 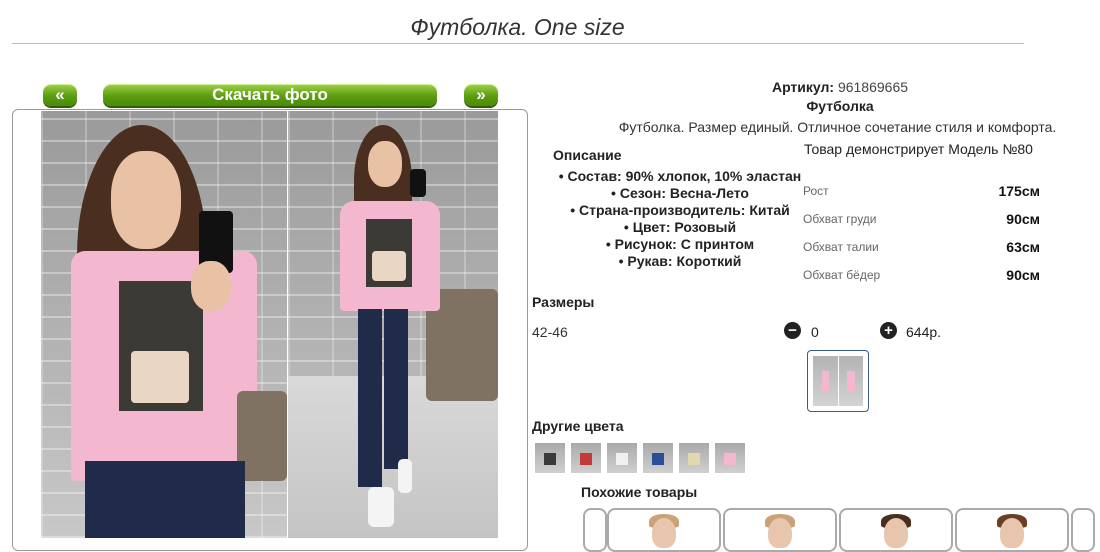 What do you see at coordinates (921, 191) in the screenshot?
I see `measurement-row: Рост 175см` at bounding box center [921, 191].